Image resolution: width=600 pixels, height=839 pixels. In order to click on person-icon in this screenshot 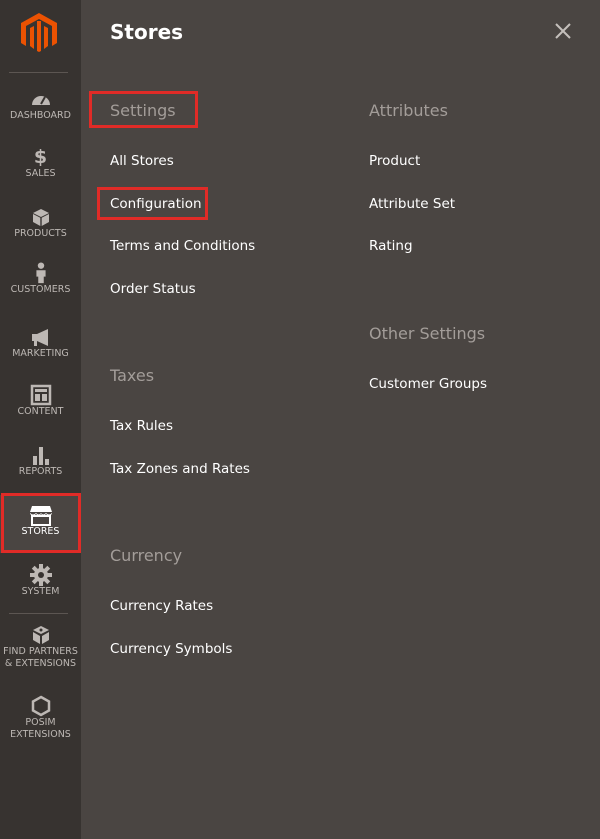, I will do `click(40, 273)`.